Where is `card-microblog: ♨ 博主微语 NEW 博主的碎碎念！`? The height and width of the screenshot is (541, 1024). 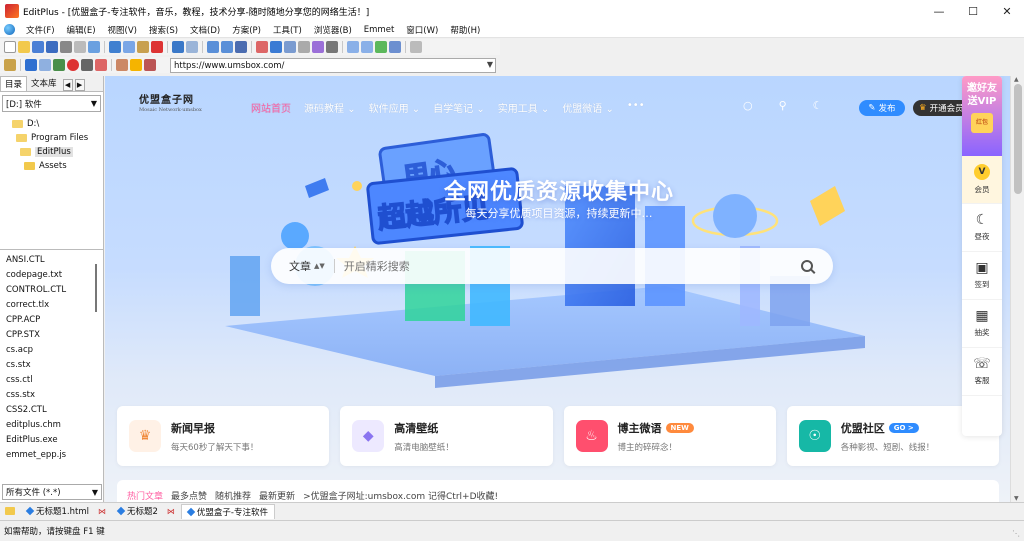
card-microblog: ♨ 博主微语 NEW 博主的碎碎念！ is located at coordinates (669, 436).